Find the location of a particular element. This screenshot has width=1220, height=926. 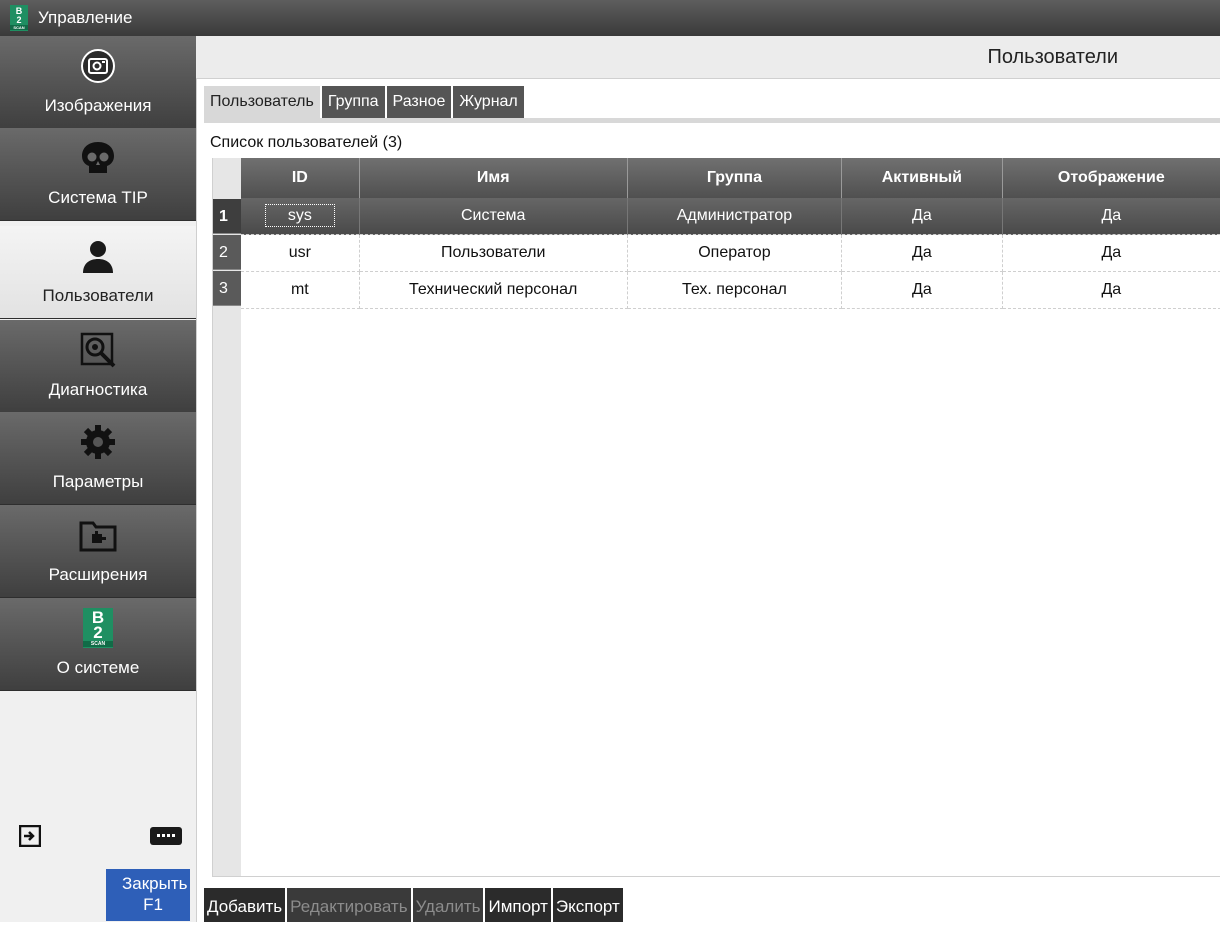

table-row: usr Пользователи Оператор Да Да is located at coordinates (730, 253).